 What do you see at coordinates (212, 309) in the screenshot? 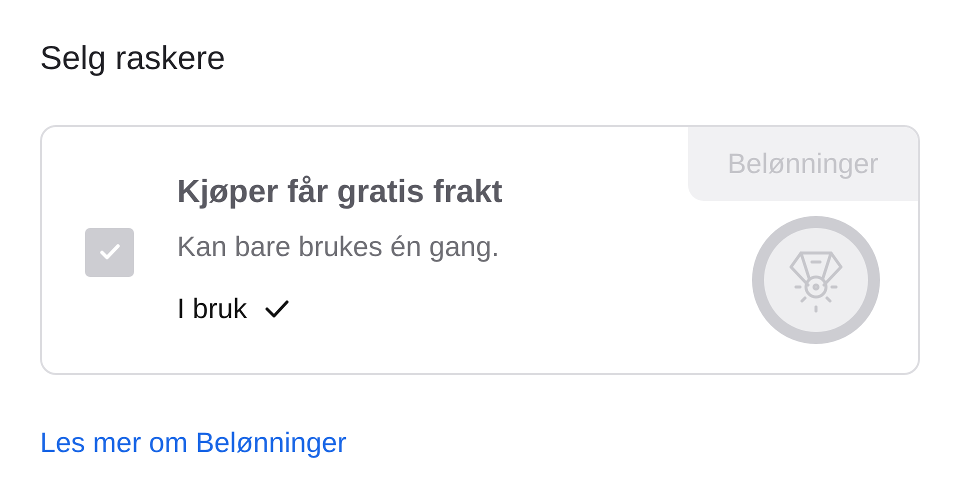
I see `status-label: I bruk` at bounding box center [212, 309].